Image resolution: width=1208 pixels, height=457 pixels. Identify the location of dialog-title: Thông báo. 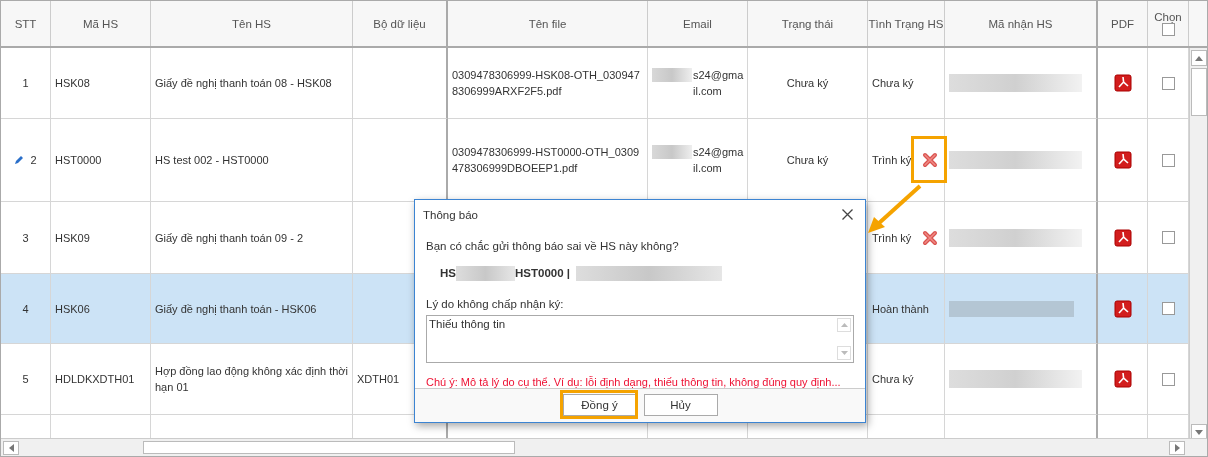
(450, 214).